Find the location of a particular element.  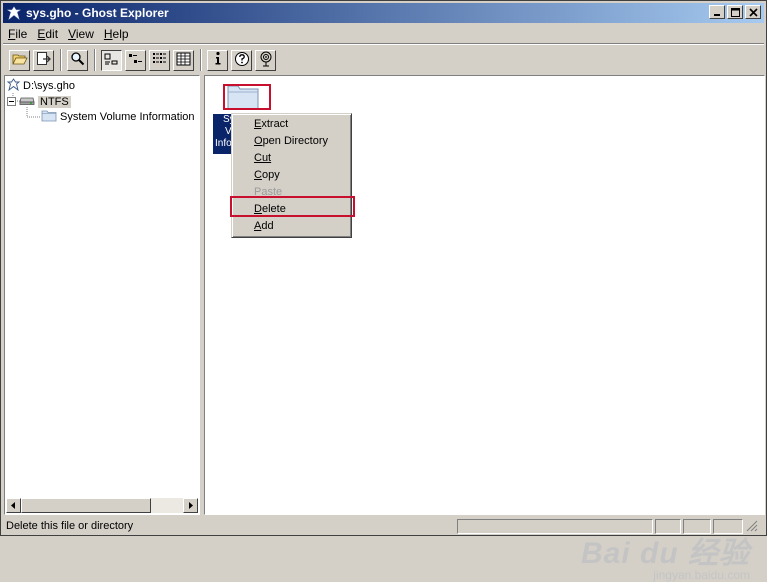

small-icons-button is located at coordinates (135, 60).